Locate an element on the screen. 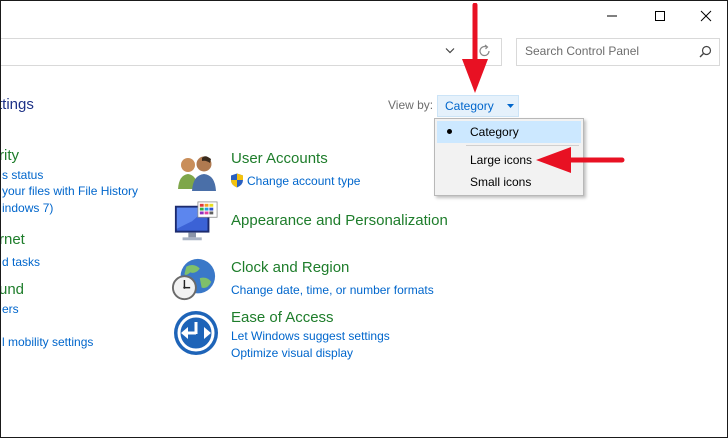  menu-item-label: Category is located at coordinates (494, 132).